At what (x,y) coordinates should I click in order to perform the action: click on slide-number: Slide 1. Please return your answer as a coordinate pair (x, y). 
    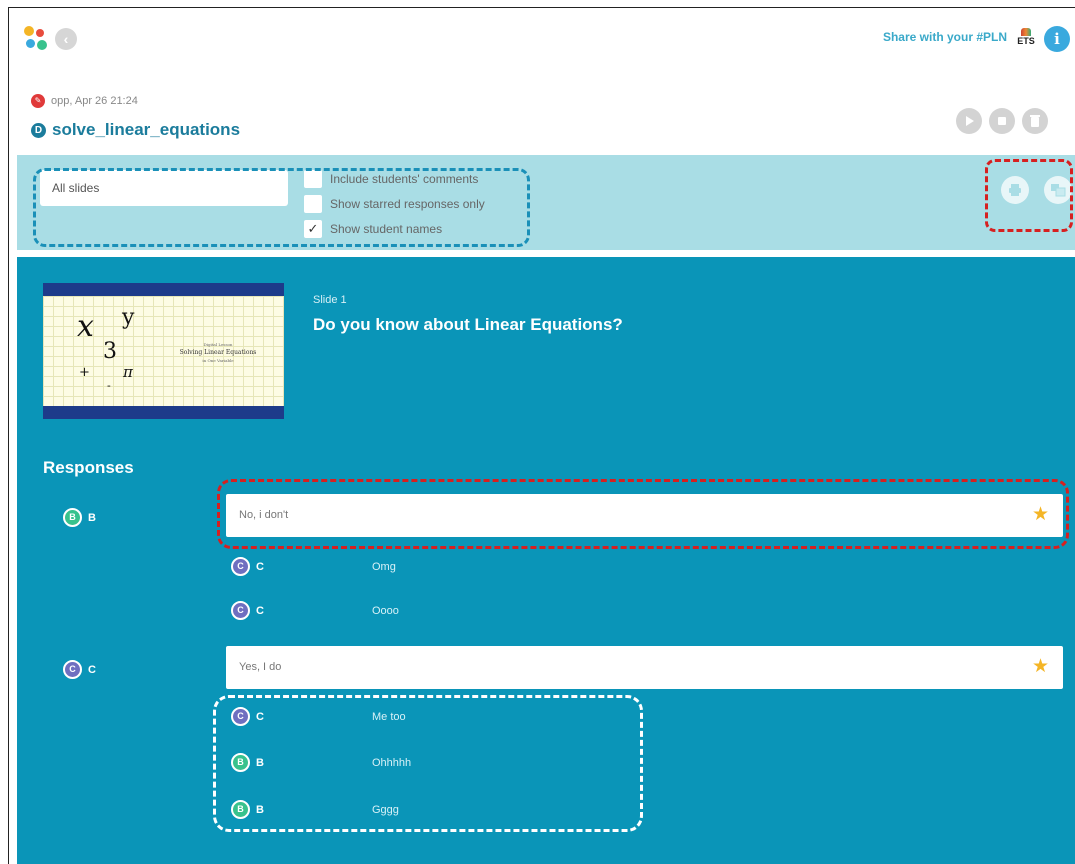
    Looking at the image, I should click on (330, 300).